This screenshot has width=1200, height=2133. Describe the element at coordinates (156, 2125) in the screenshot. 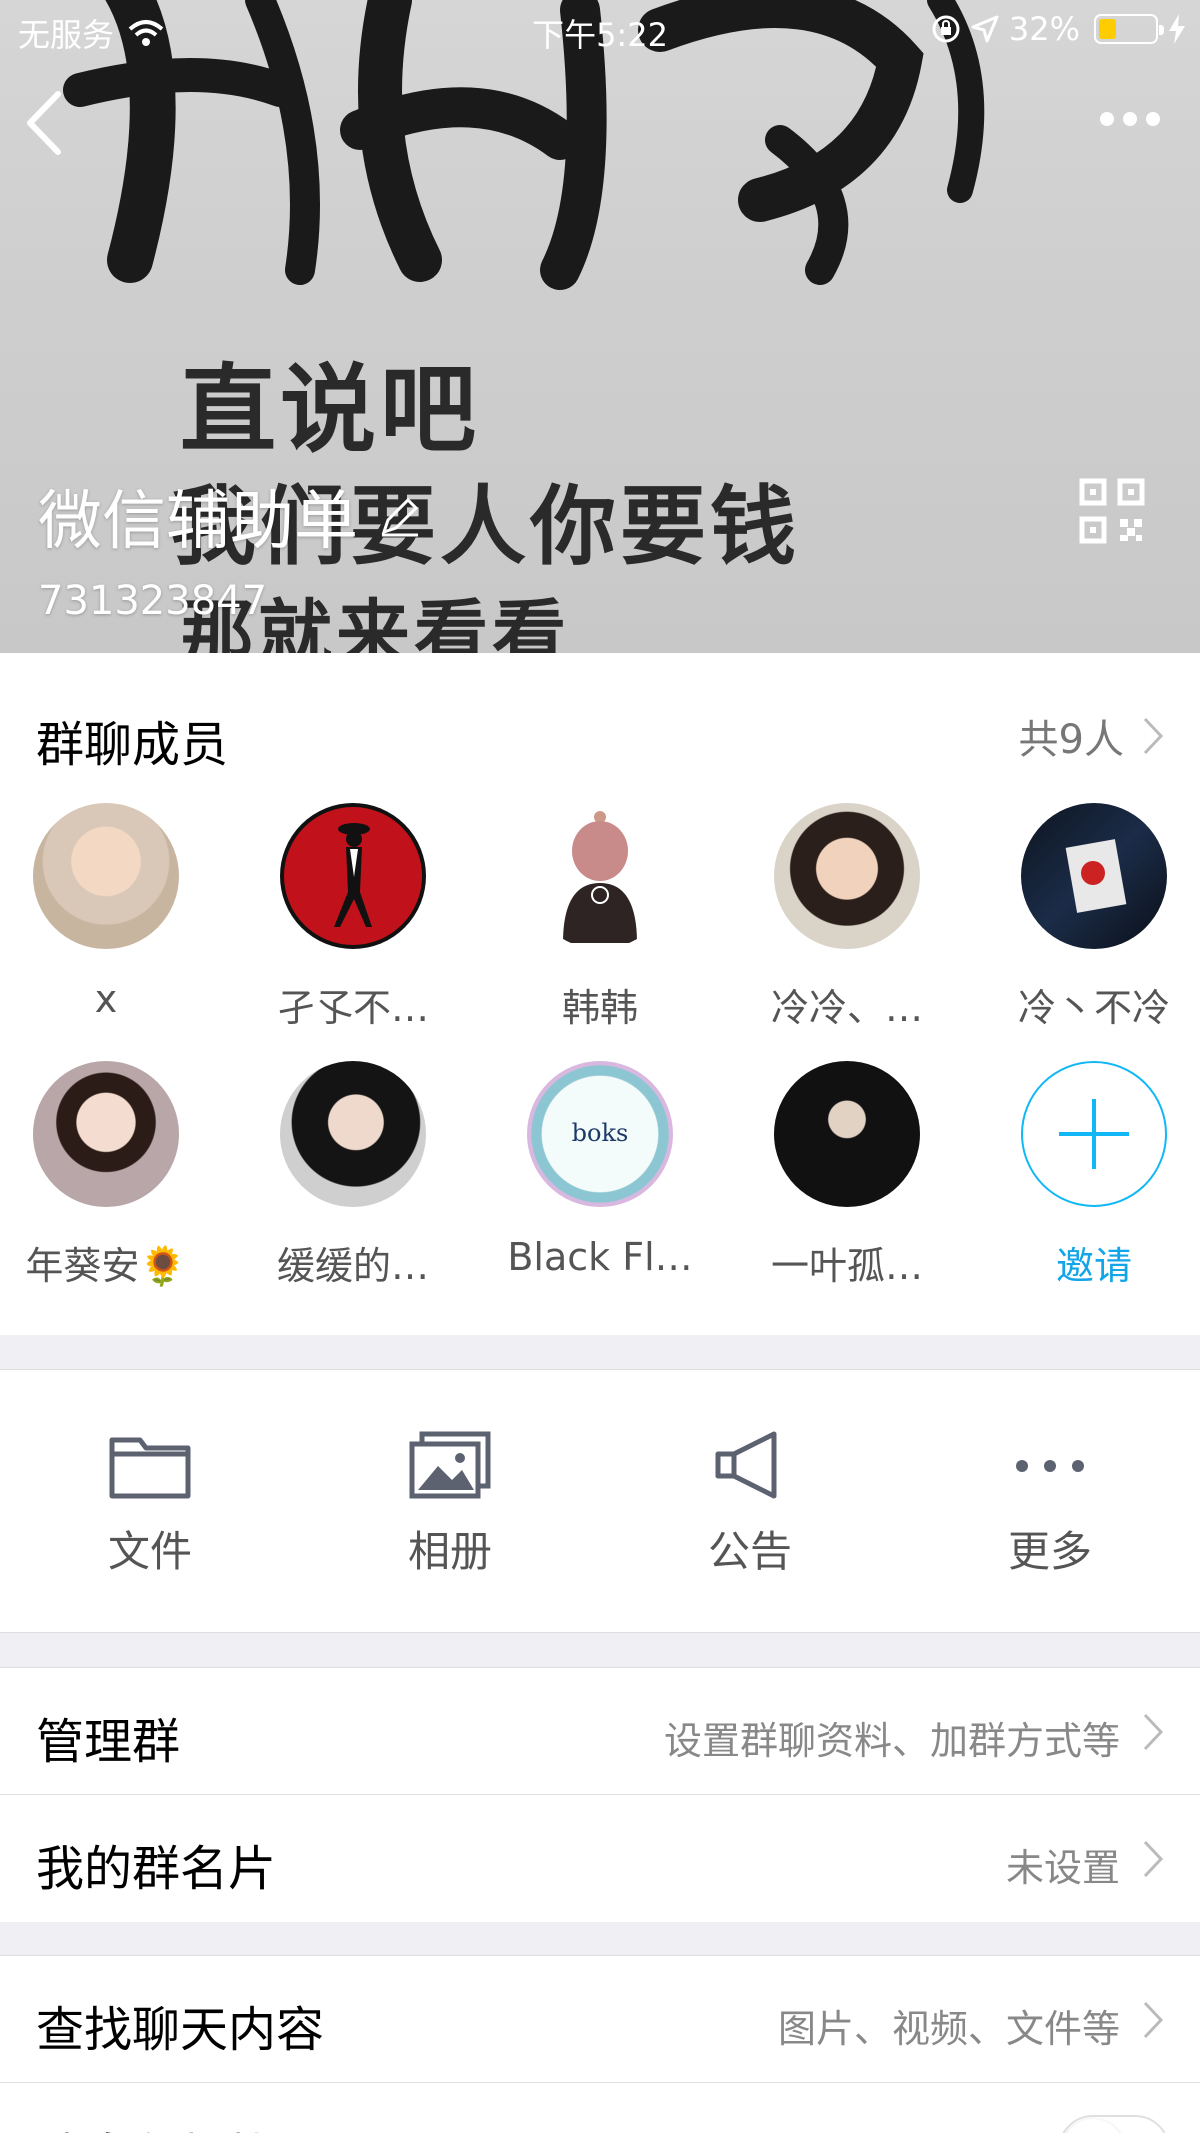

I see `do-not-disturb-title: 消息免打扰` at that location.